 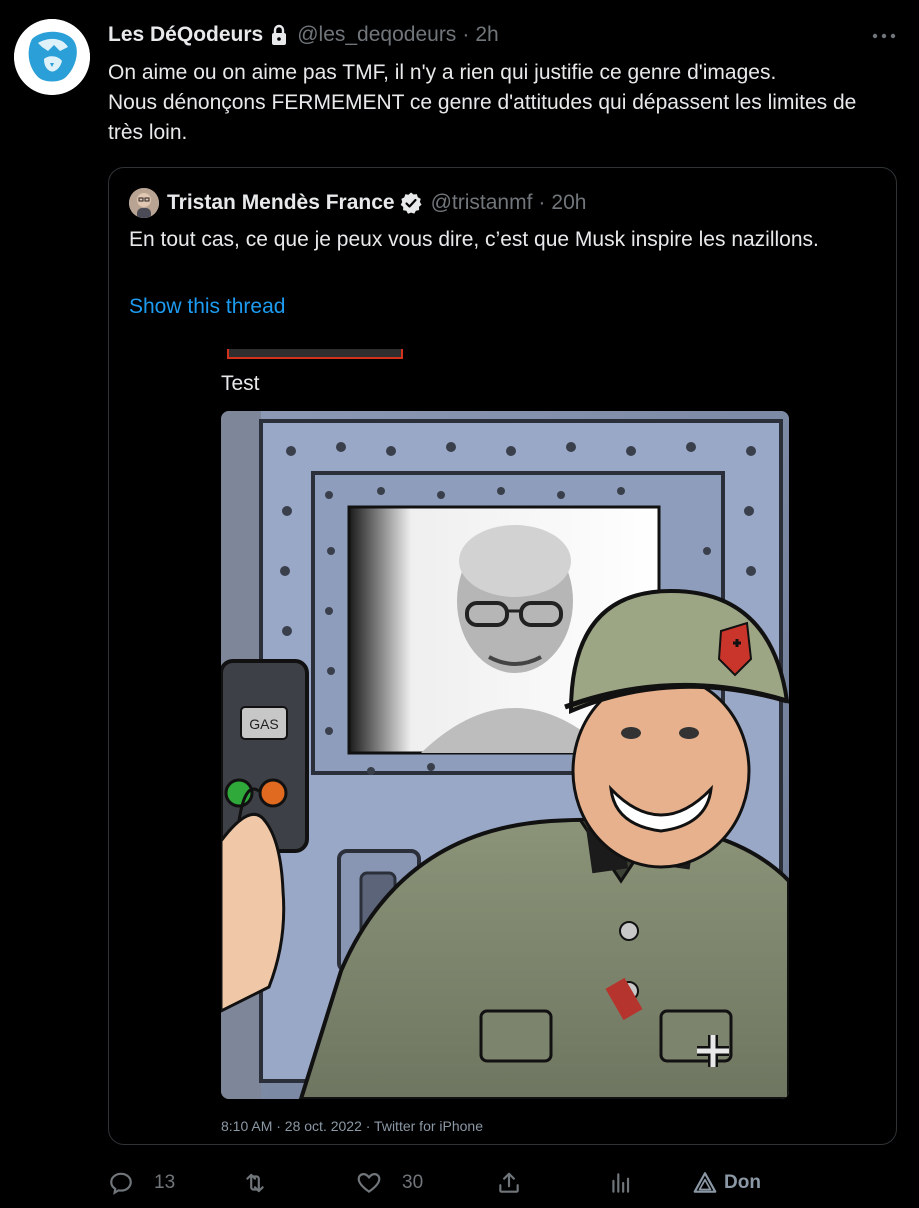 I want to click on author-name: Les DéQodeurs, so click(x=185, y=35).